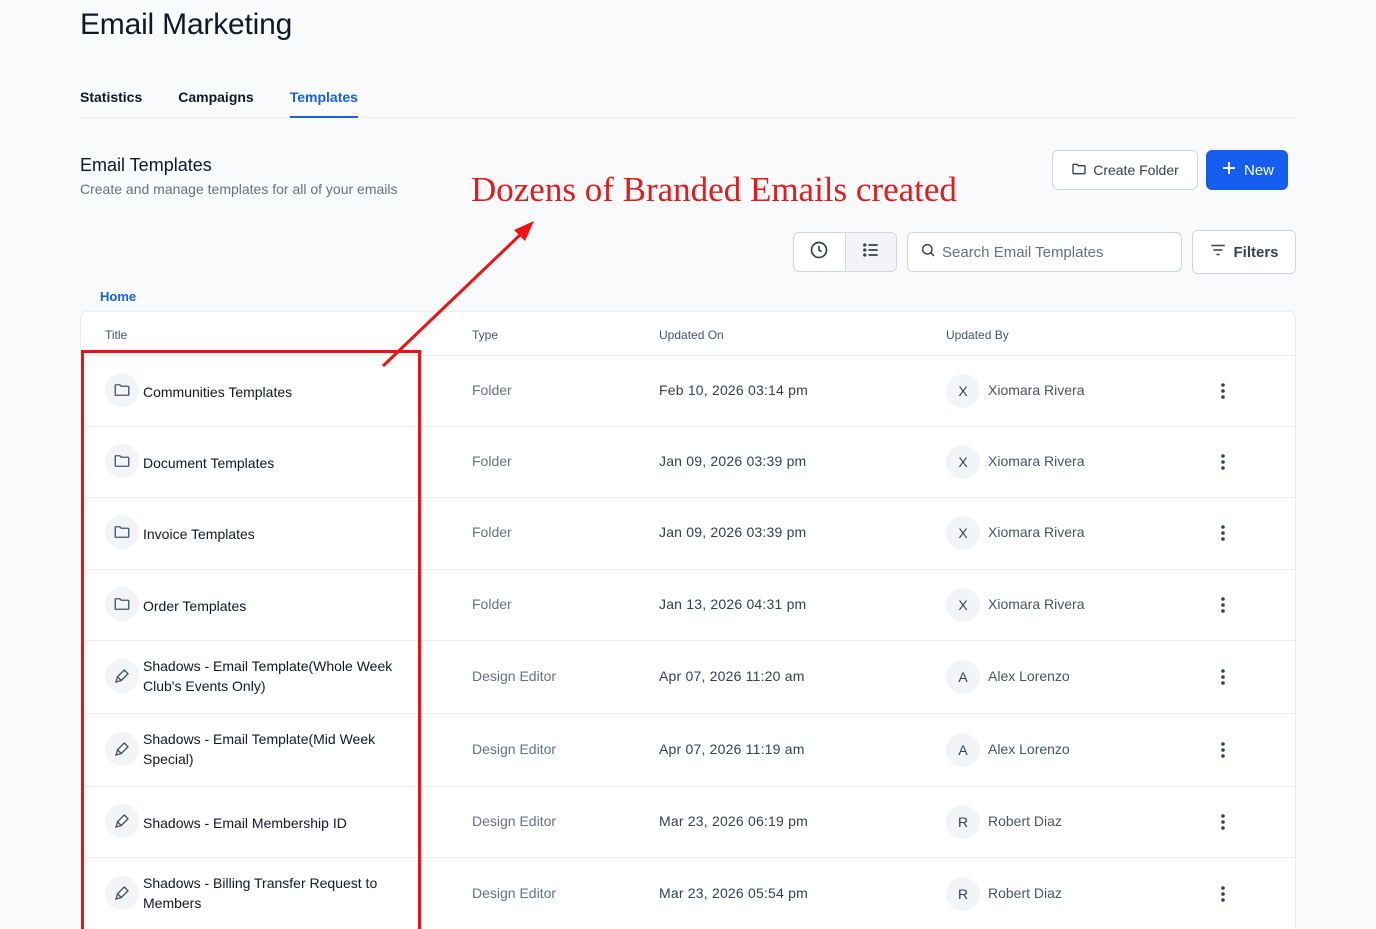 This screenshot has height=929, width=1376. I want to click on row-title: Communities Templates, so click(280, 392).